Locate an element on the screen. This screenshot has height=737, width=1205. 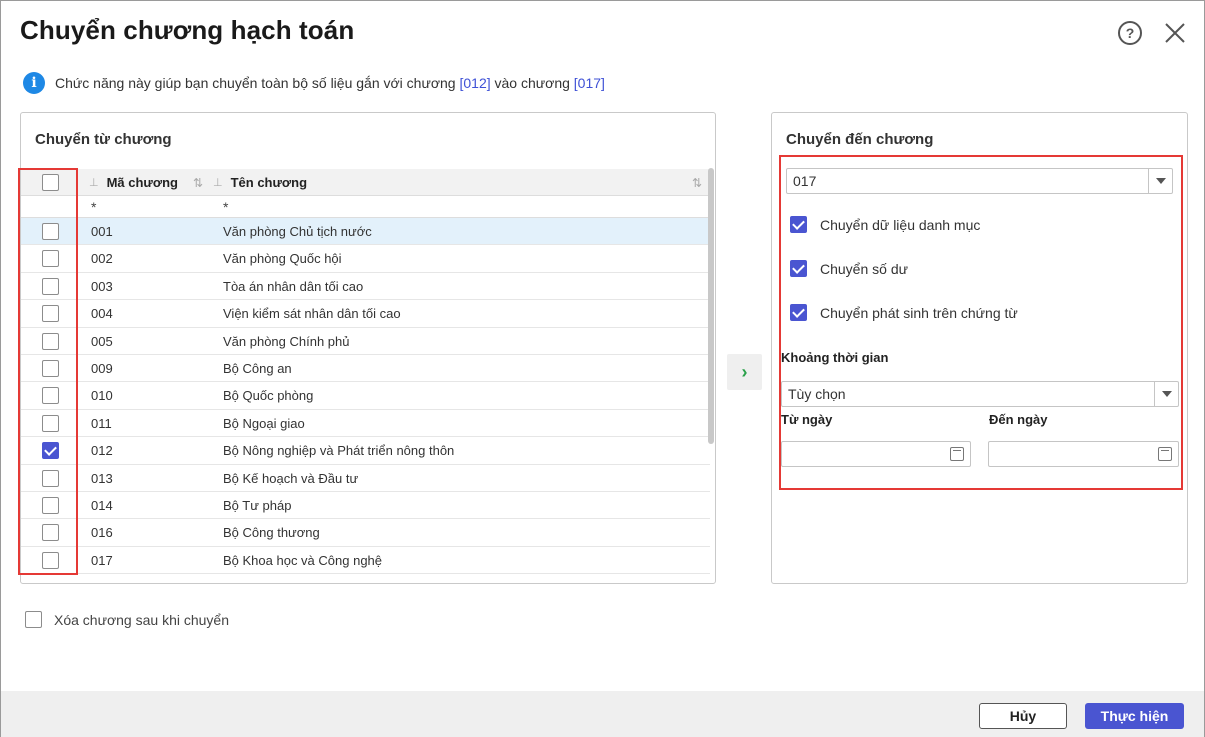
execute-button: Thực hiện is located at coordinates (1134, 716).